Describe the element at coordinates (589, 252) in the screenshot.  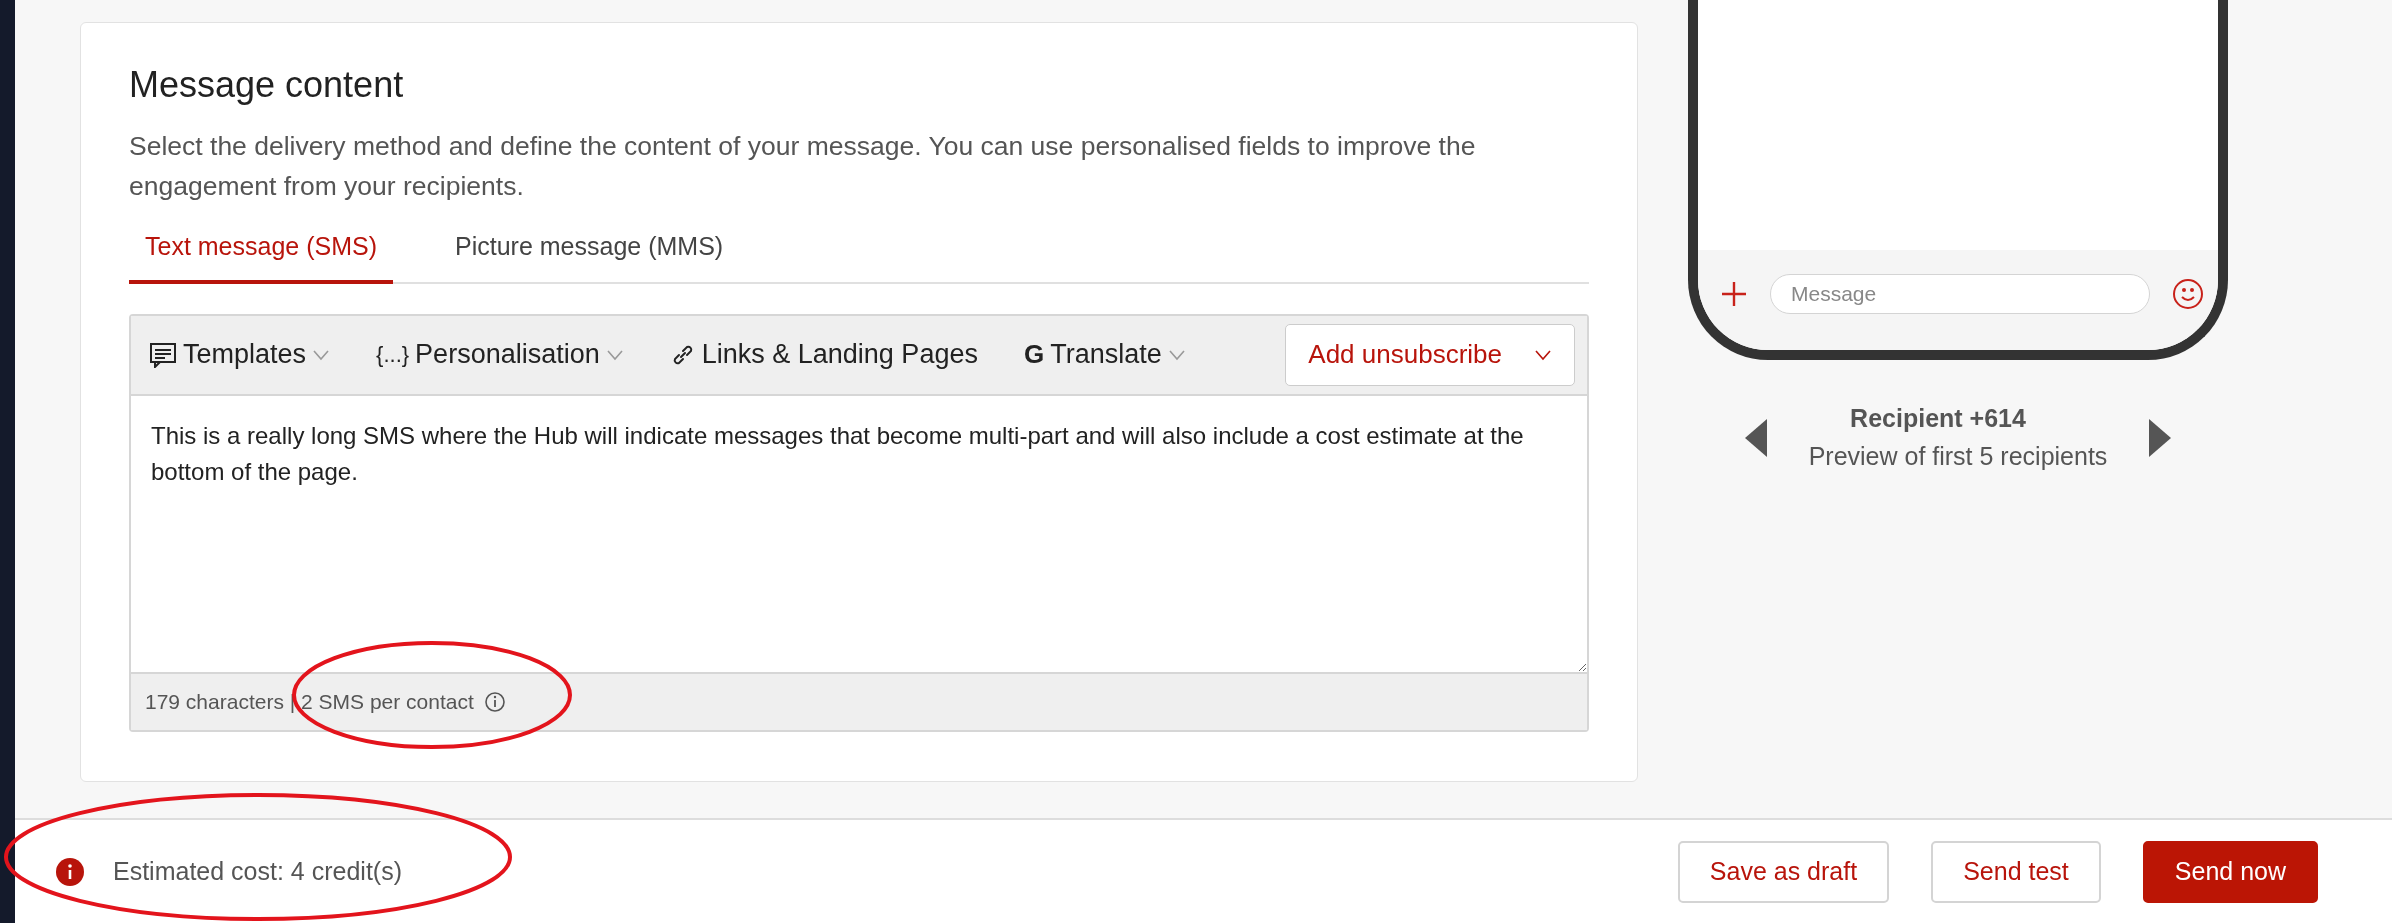
I see `tab: Picture message (MMS)` at that location.